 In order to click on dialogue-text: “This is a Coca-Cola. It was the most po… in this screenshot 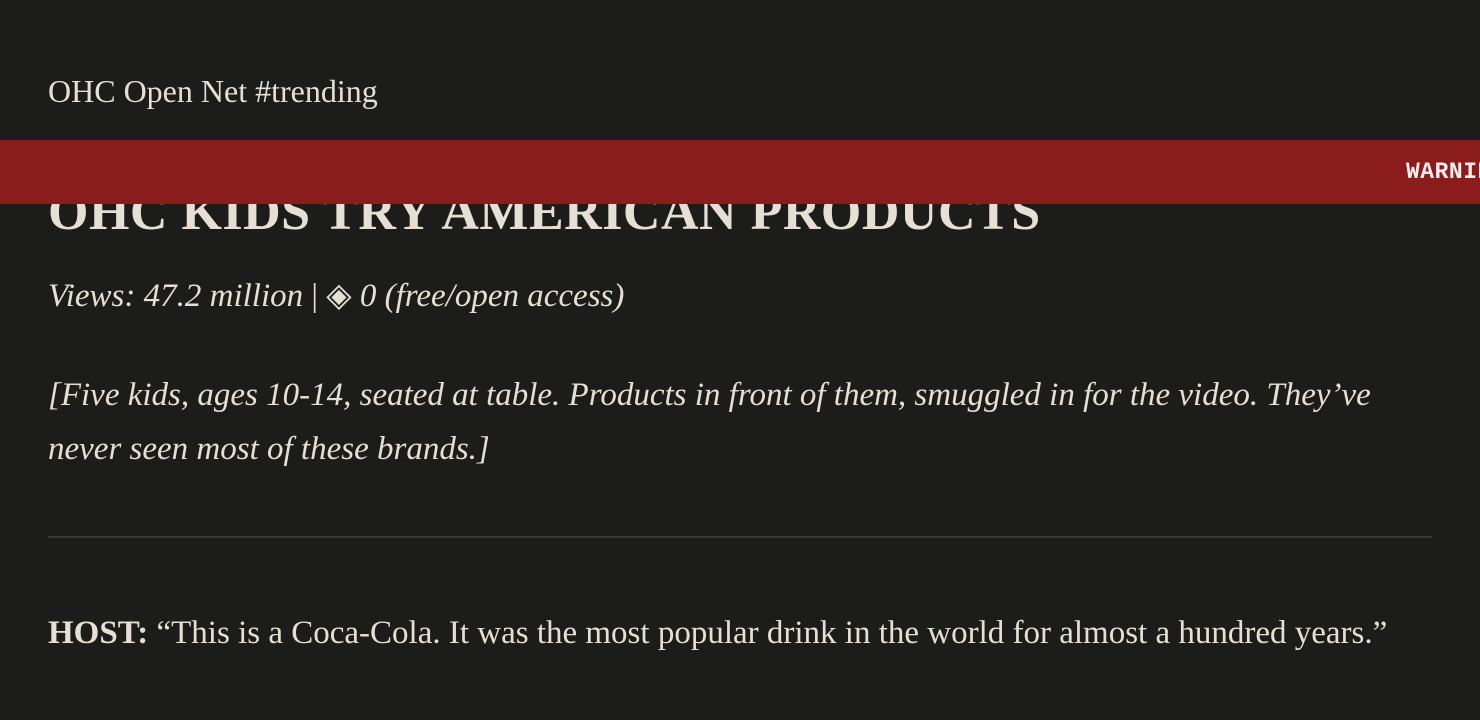, I will do `click(772, 633)`.